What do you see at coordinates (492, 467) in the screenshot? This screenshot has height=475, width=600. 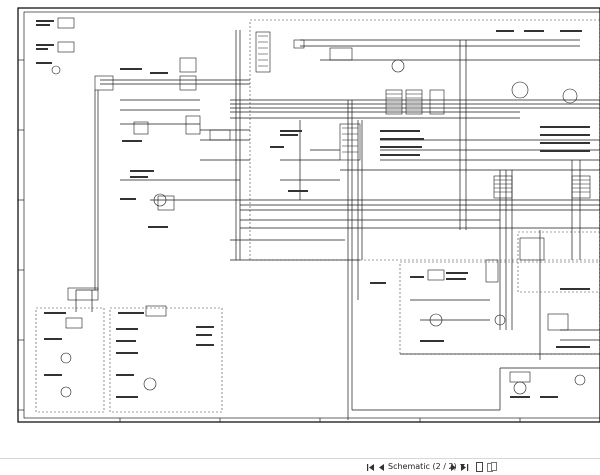 I see `two-page-view-icon` at bounding box center [492, 467].